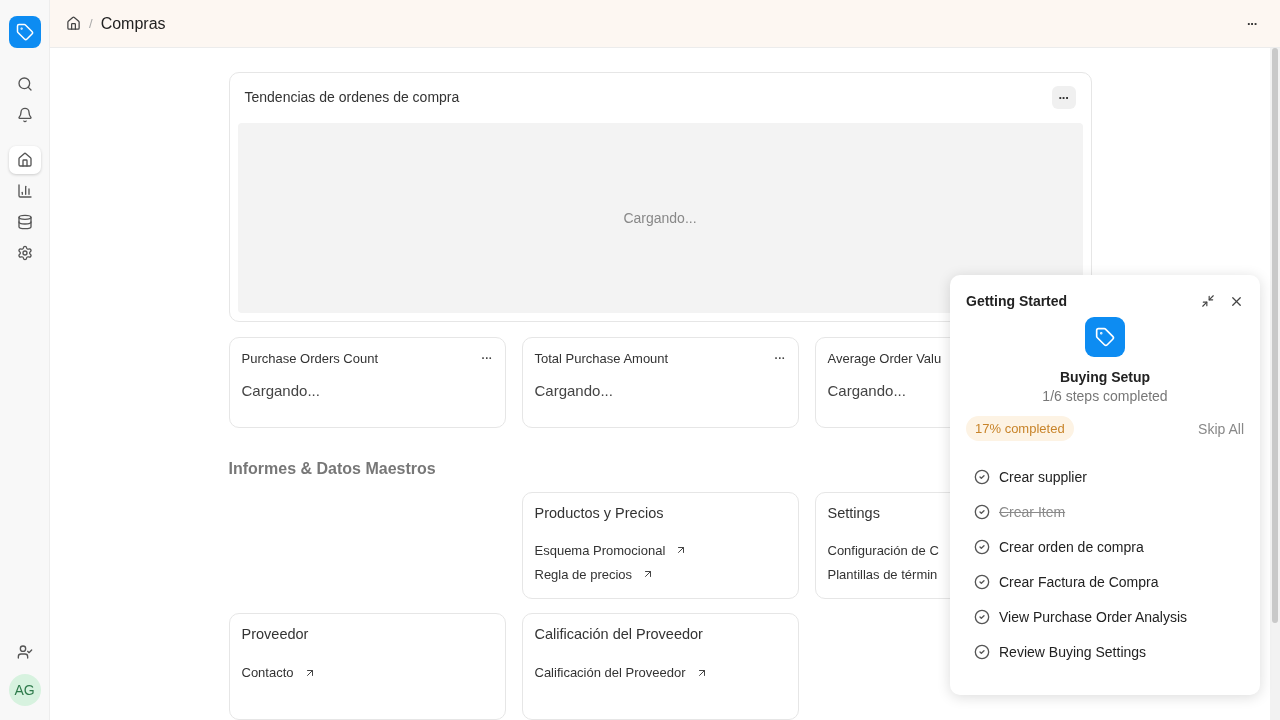 The height and width of the screenshot is (720, 1280). What do you see at coordinates (1109, 581) in the screenshot?
I see `step-item: Crear Factura de Compra` at bounding box center [1109, 581].